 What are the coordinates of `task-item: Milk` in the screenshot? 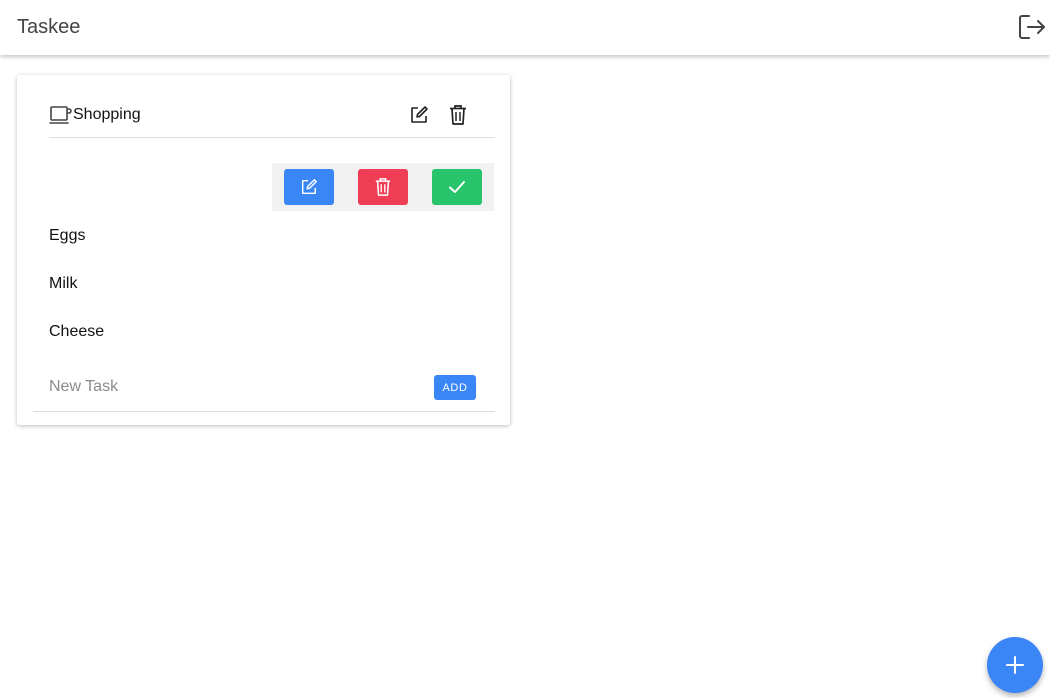 It's located at (63, 284).